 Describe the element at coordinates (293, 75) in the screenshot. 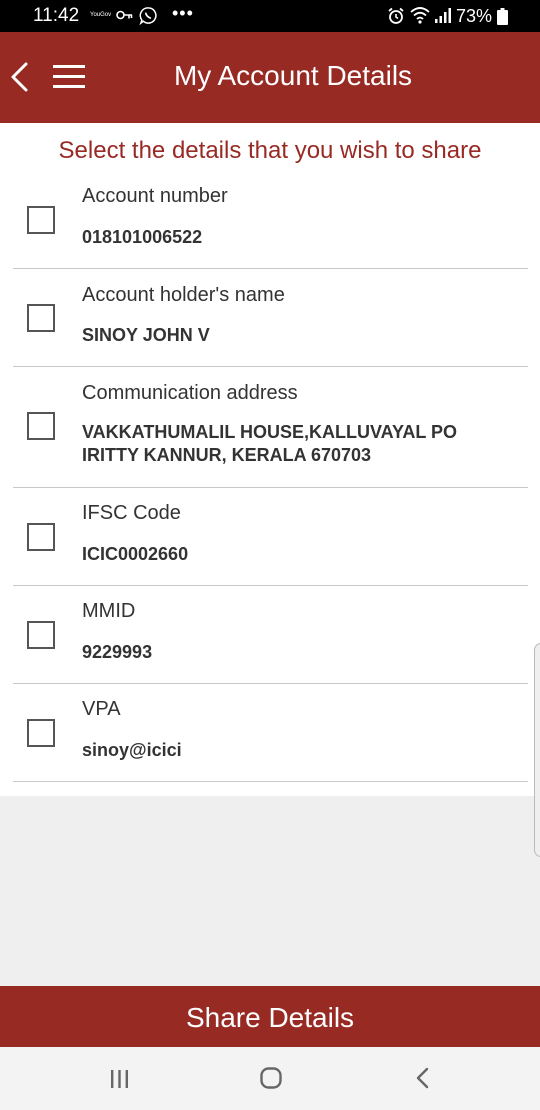

I see `page-title: My Account Details` at that location.